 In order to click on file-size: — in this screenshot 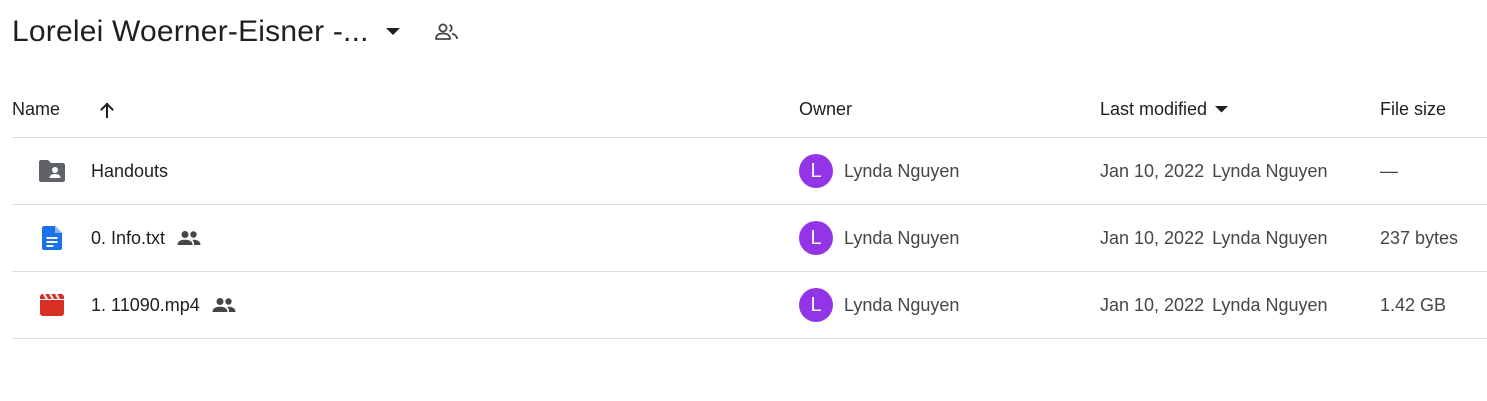, I will do `click(1389, 170)`.